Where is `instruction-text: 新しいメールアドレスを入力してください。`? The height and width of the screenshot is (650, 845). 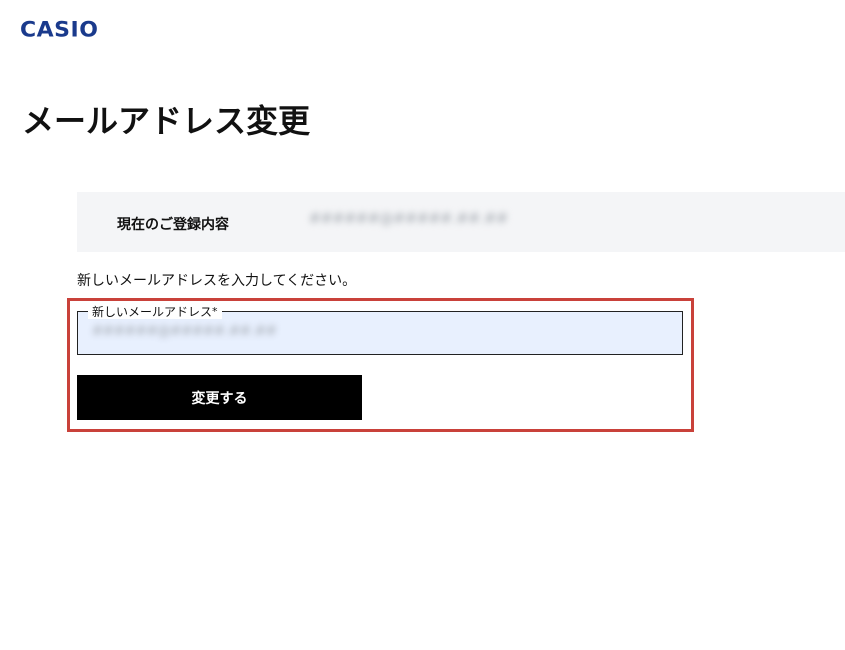
instruction-text: 新しいメールアドレスを入力してください。 is located at coordinates (217, 281).